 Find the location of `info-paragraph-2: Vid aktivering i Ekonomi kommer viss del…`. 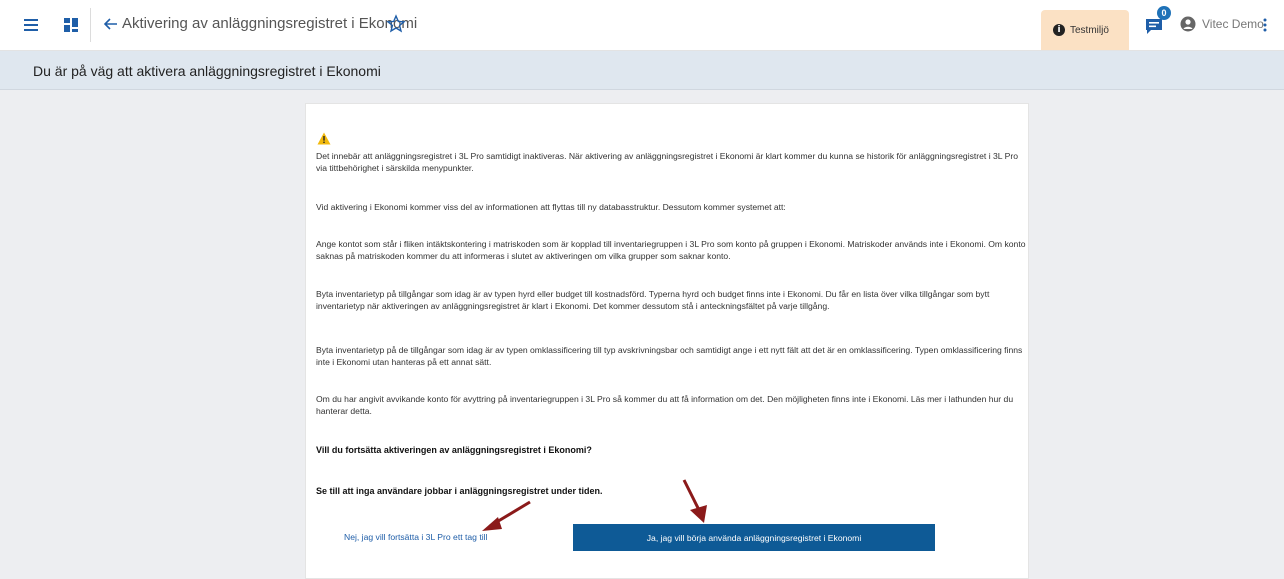

info-paragraph-2: Vid aktivering i Ekonomi kommer viss del… is located at coordinates (551, 207).